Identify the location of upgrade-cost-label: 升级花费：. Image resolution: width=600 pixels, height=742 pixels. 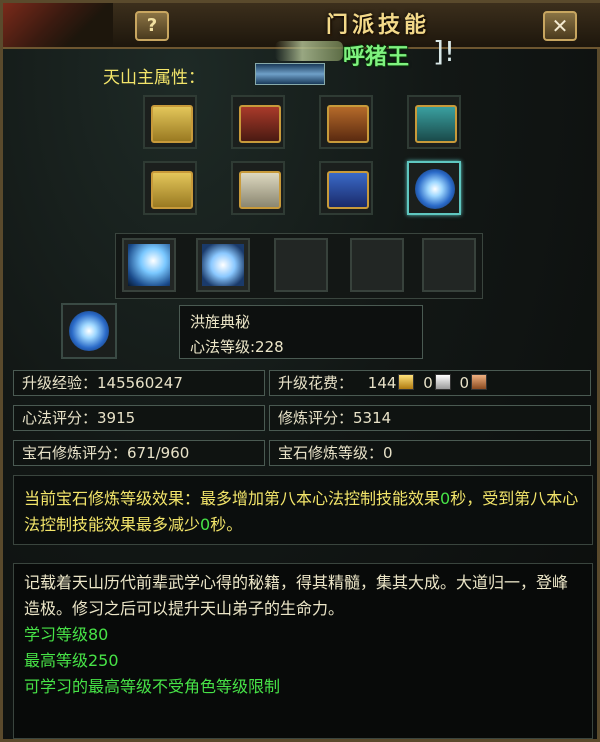
(316, 383).